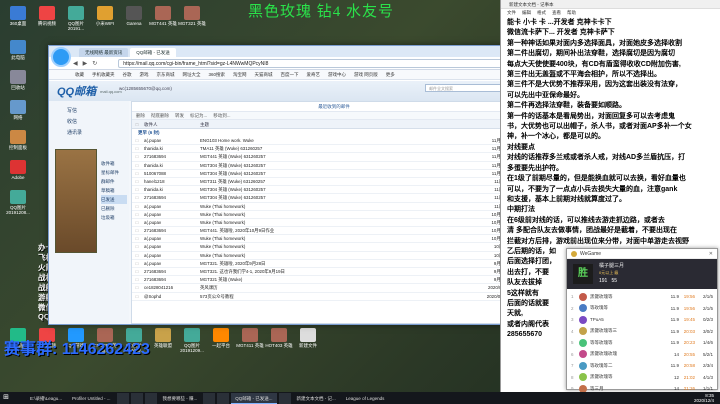  I want to click on bookmark-item: 爱奇艺, so click(314, 75).